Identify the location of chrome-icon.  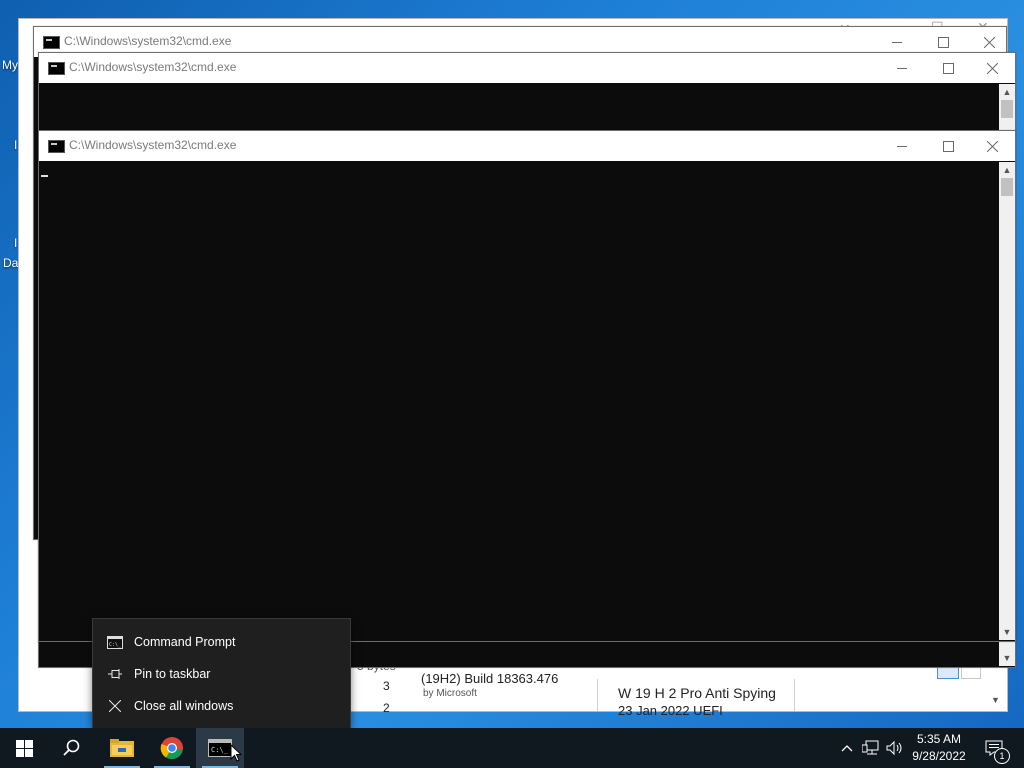
(171, 748).